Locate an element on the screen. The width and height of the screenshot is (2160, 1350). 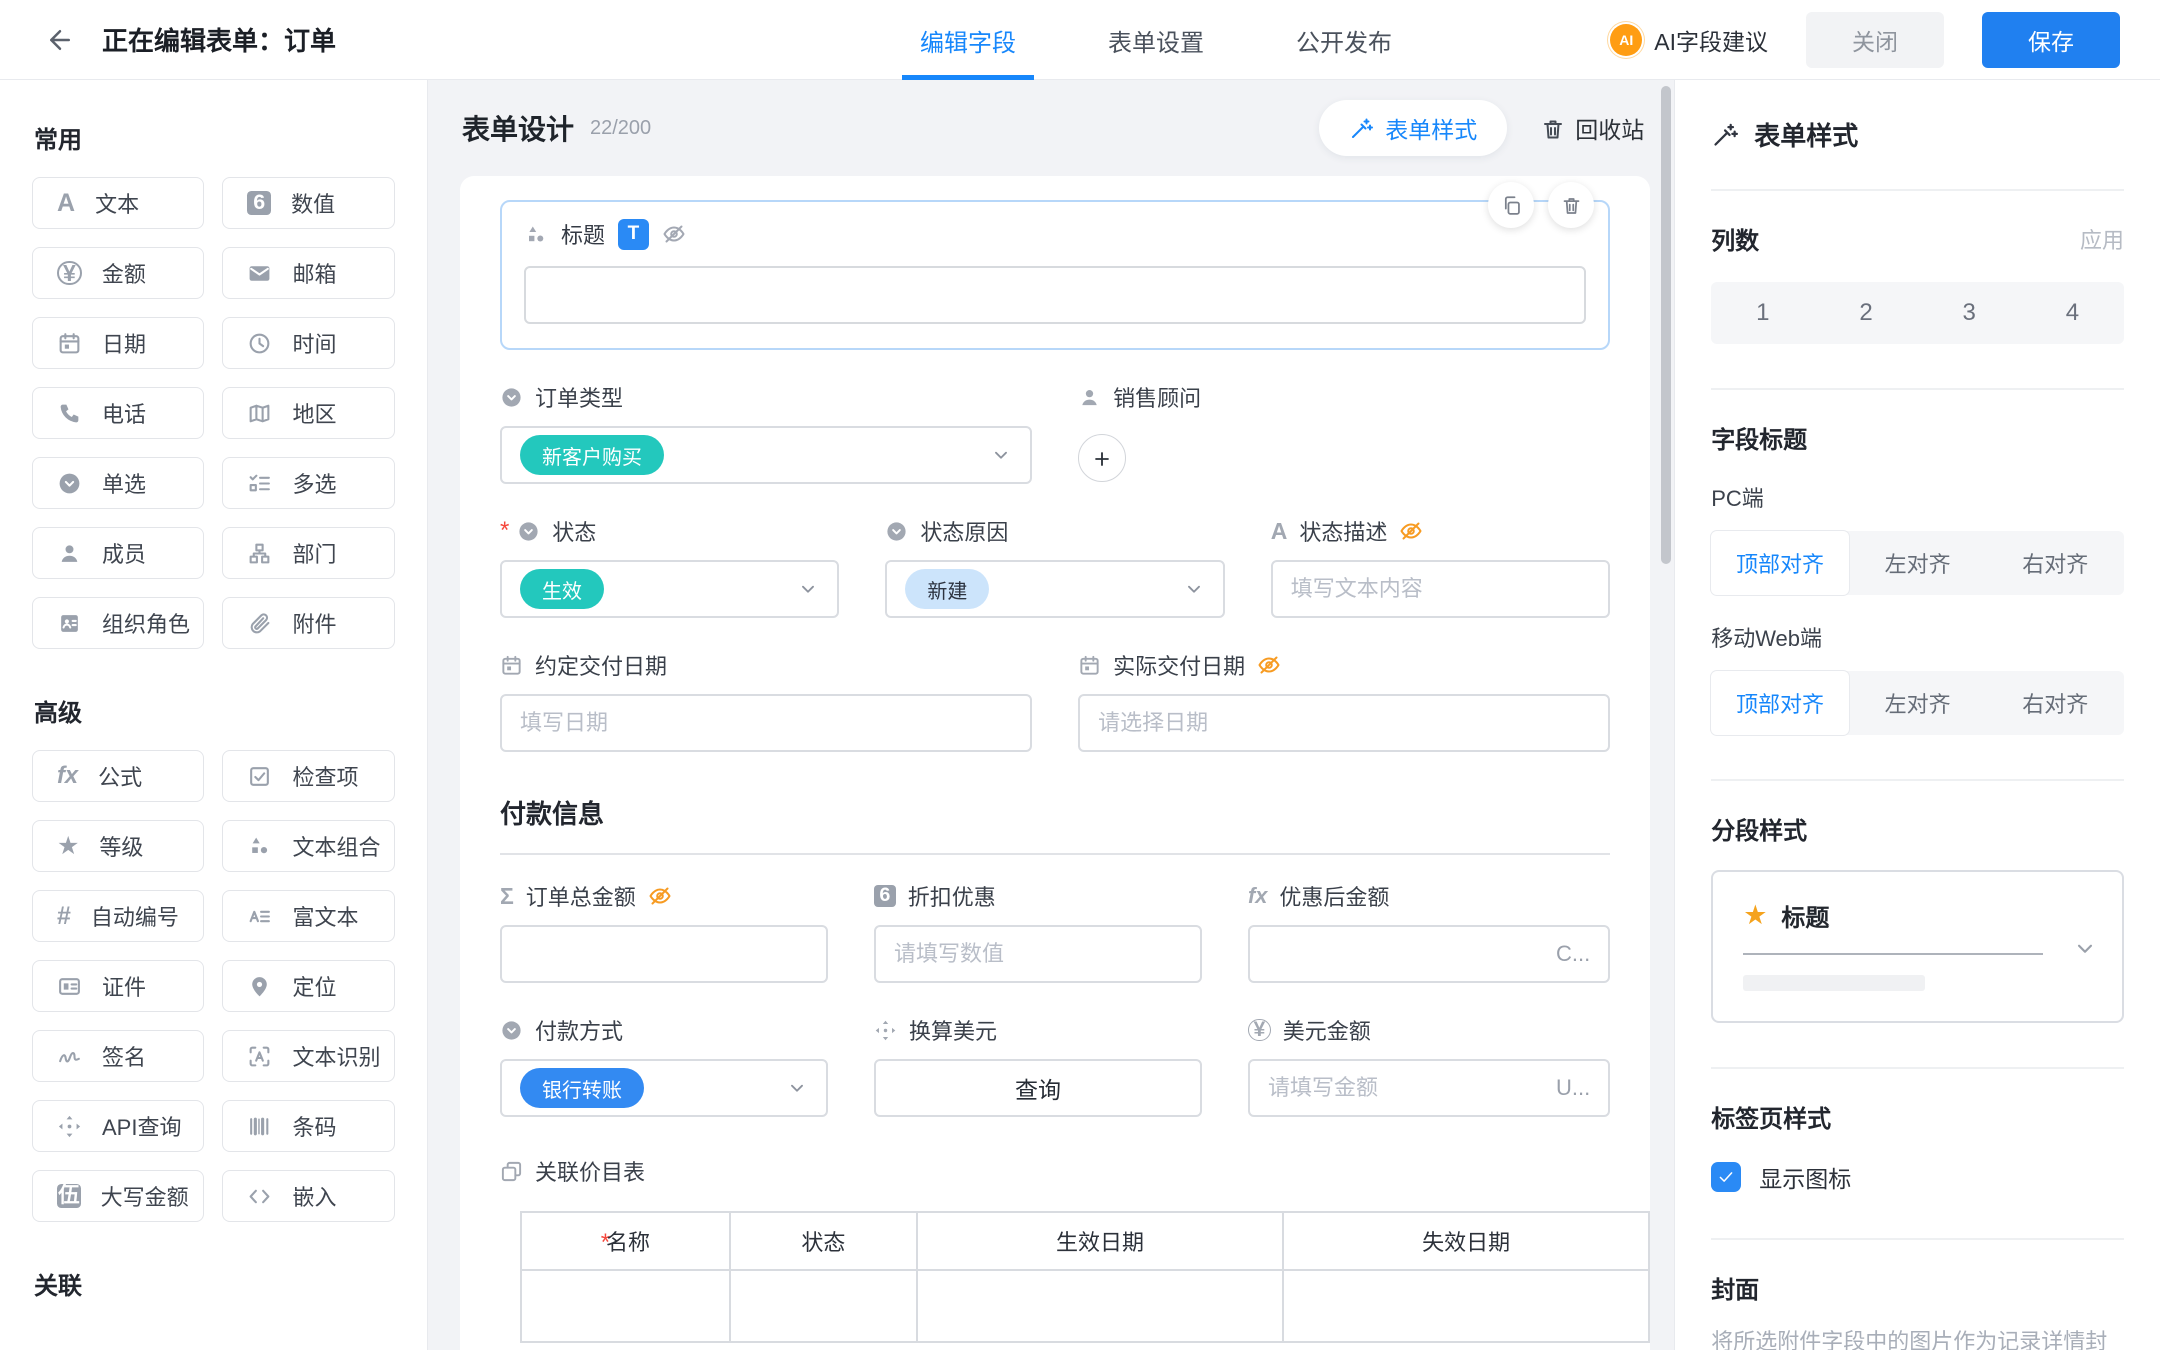
text-input is located at coordinates (1440, 589).